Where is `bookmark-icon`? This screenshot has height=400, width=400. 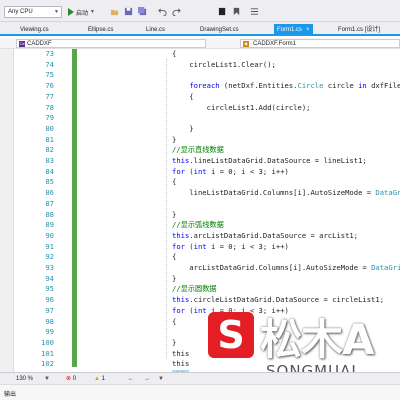 bookmark-icon is located at coordinates (236, 11).